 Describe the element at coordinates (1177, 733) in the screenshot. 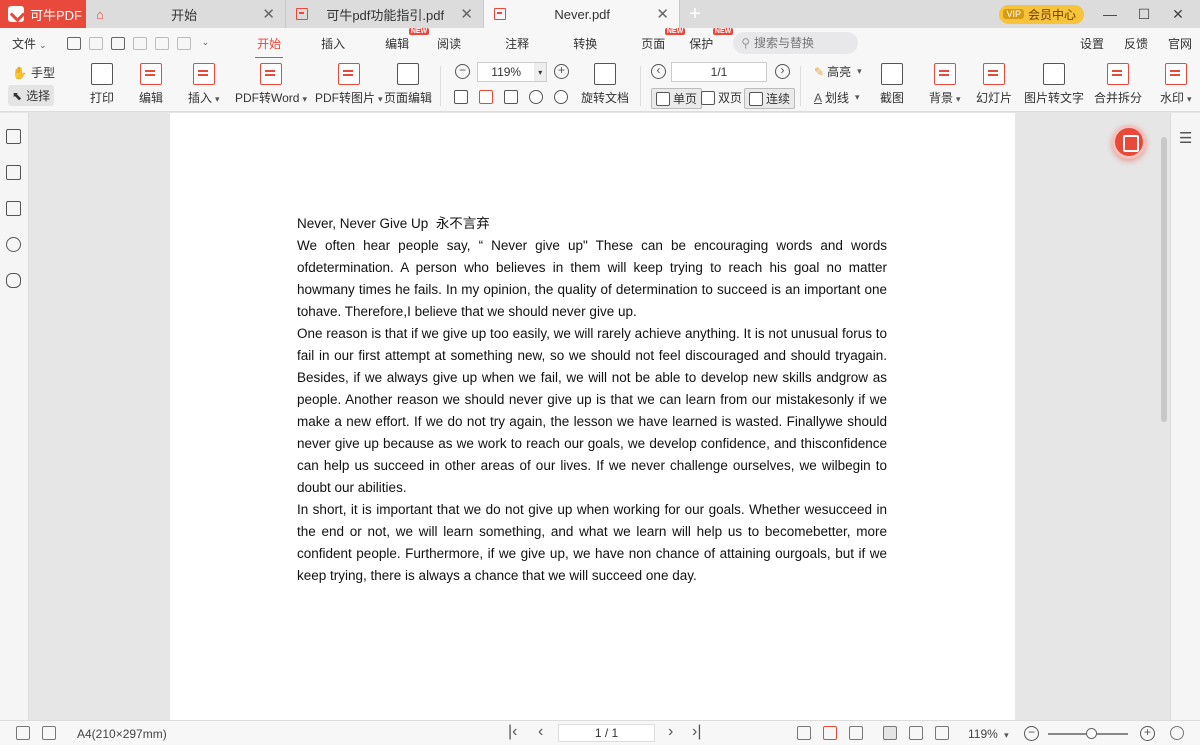

I see `fullscreen-icon` at that location.